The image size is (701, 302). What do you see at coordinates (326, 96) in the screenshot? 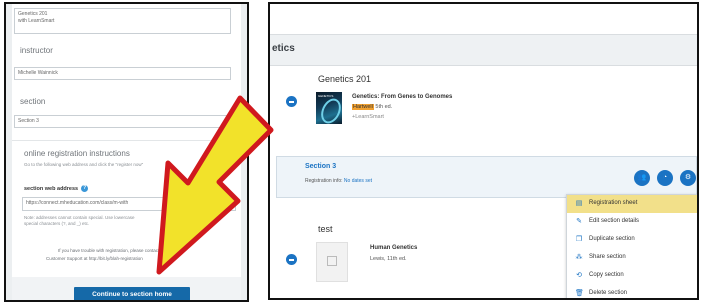
I see `cover-title: GENETICS` at bounding box center [326, 96].